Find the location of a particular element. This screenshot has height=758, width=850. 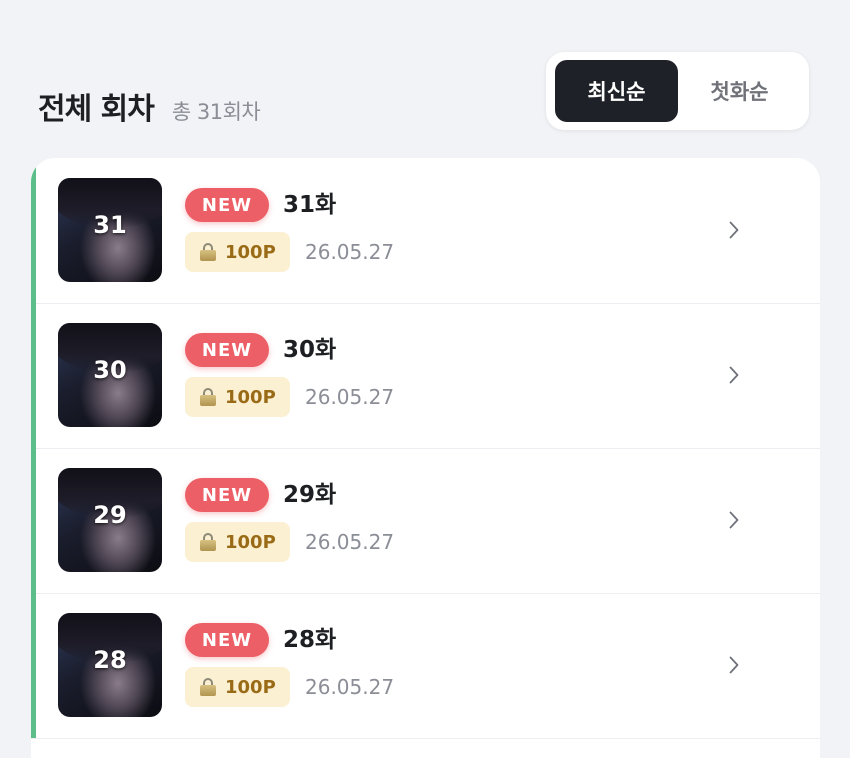

episode-title: 28화 is located at coordinates (310, 640).